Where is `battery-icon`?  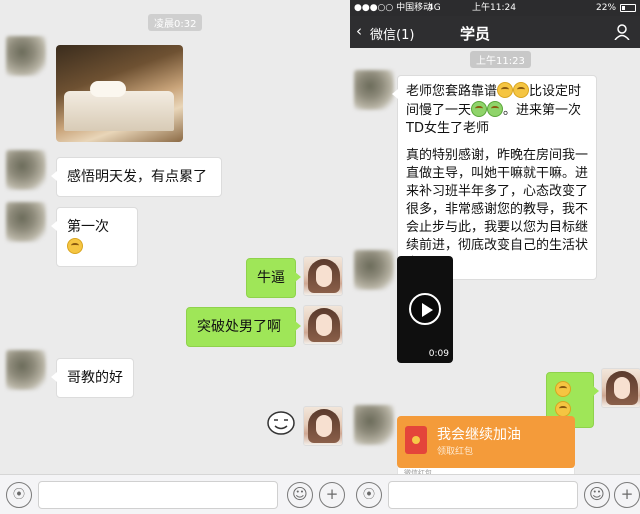 battery-icon is located at coordinates (628, 8).